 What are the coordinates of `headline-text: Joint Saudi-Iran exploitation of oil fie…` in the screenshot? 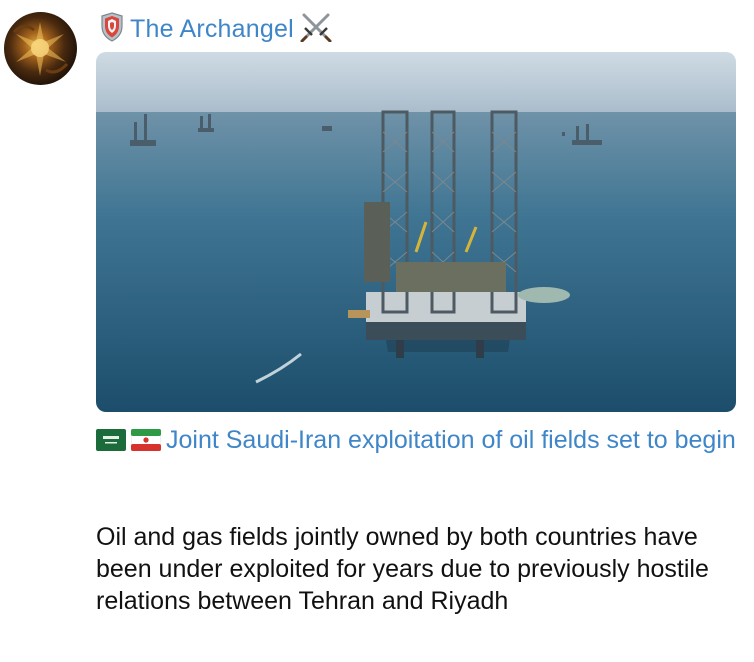 It's located at (451, 440).